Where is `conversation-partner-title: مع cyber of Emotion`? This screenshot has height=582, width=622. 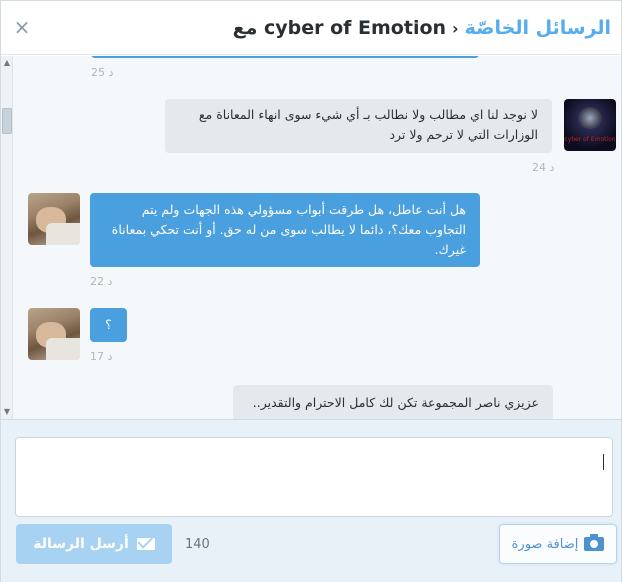 conversation-partner-title: مع cyber of Emotion is located at coordinates (339, 28).